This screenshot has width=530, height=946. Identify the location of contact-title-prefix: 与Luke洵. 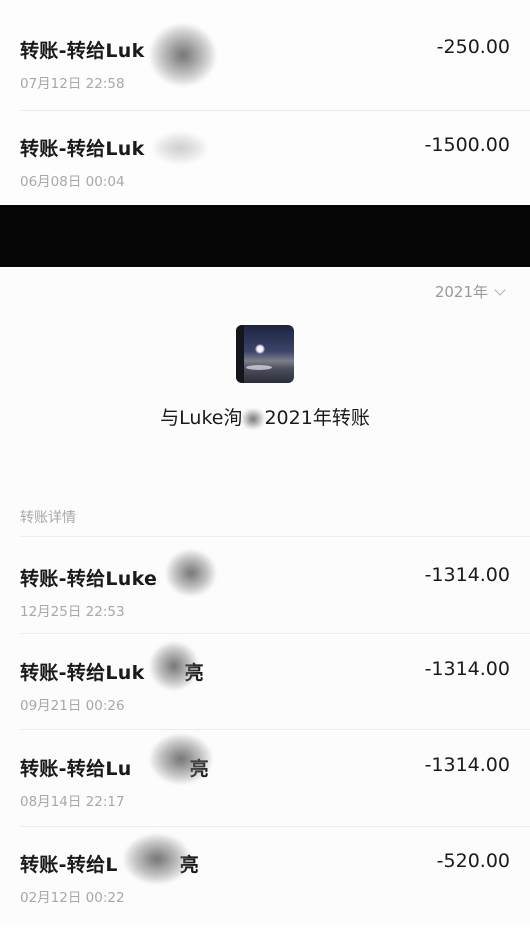
(201, 418).